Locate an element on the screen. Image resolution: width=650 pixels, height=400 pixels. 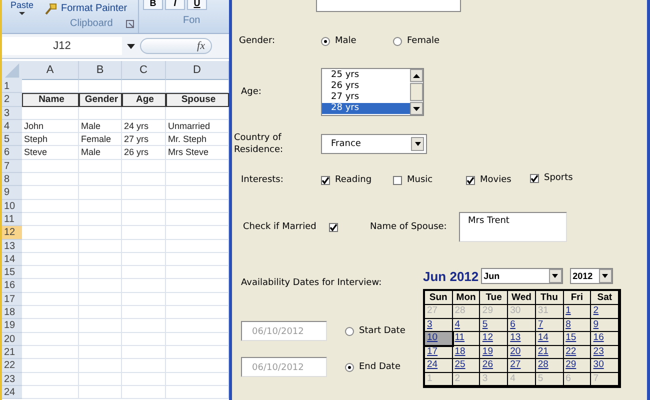
row-header: 3 is located at coordinates (12, 113).